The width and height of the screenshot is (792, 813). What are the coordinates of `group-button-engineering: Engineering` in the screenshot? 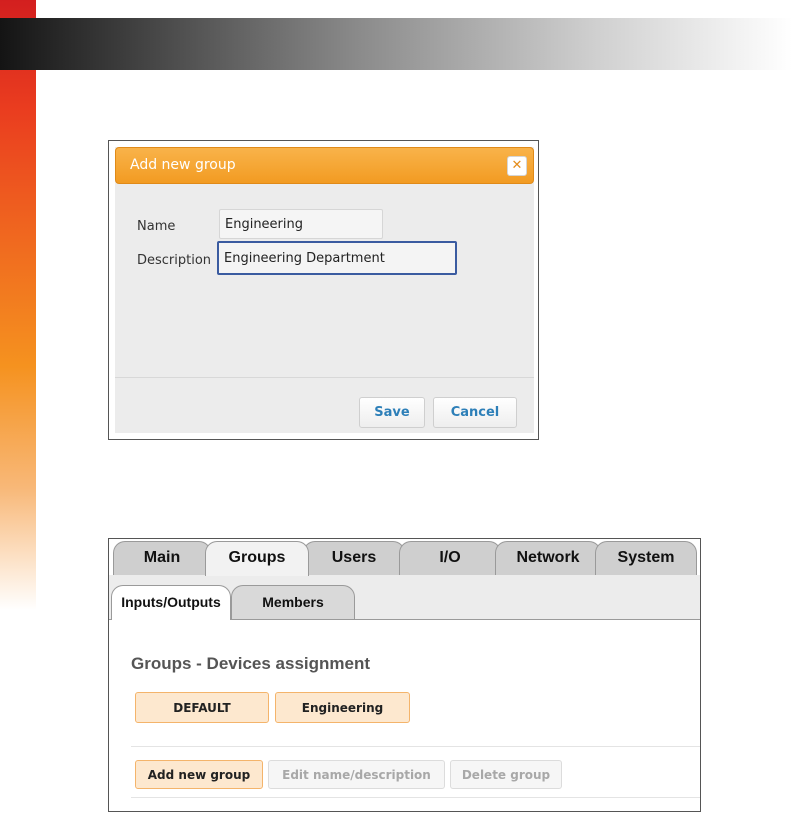 It's located at (342, 707).